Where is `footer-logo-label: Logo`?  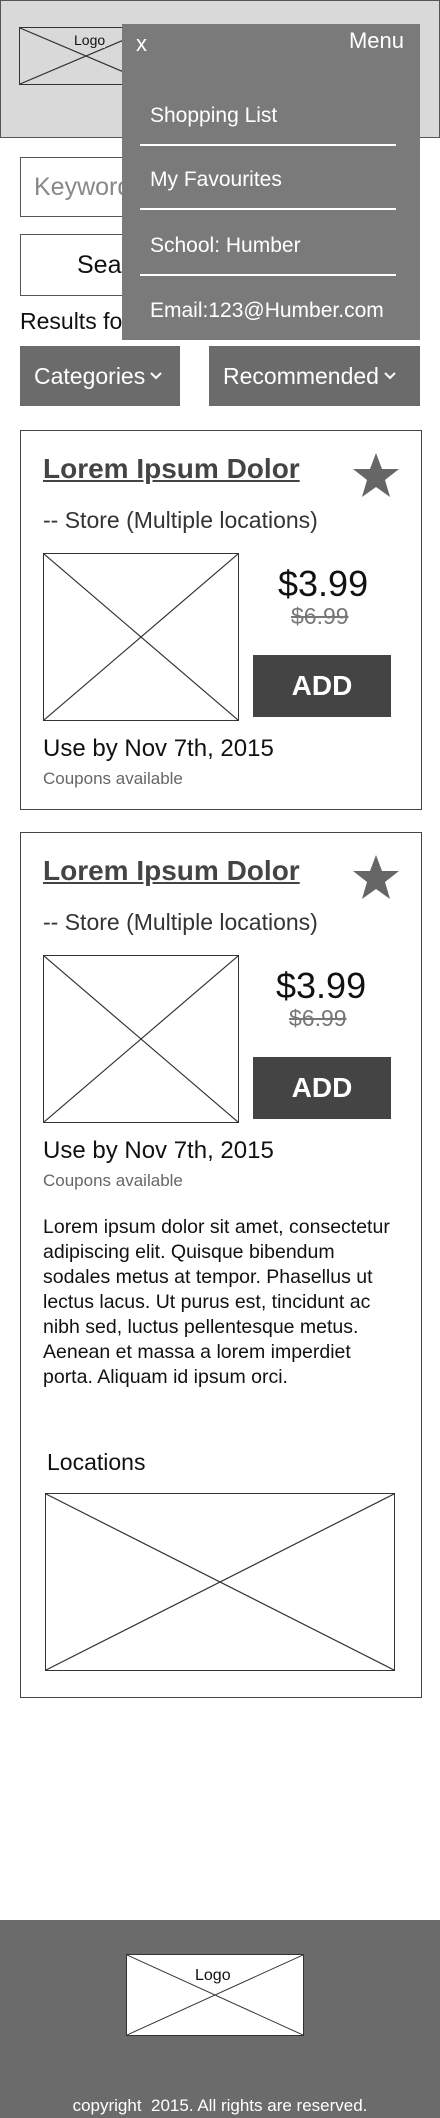 footer-logo-label: Logo is located at coordinates (213, 1976).